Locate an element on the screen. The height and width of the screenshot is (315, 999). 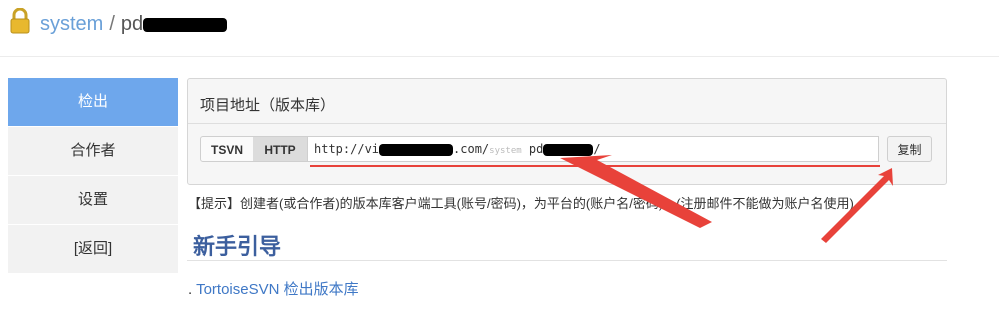
repo-url-field: http://vi .com/system pd / is located at coordinates (593, 149).